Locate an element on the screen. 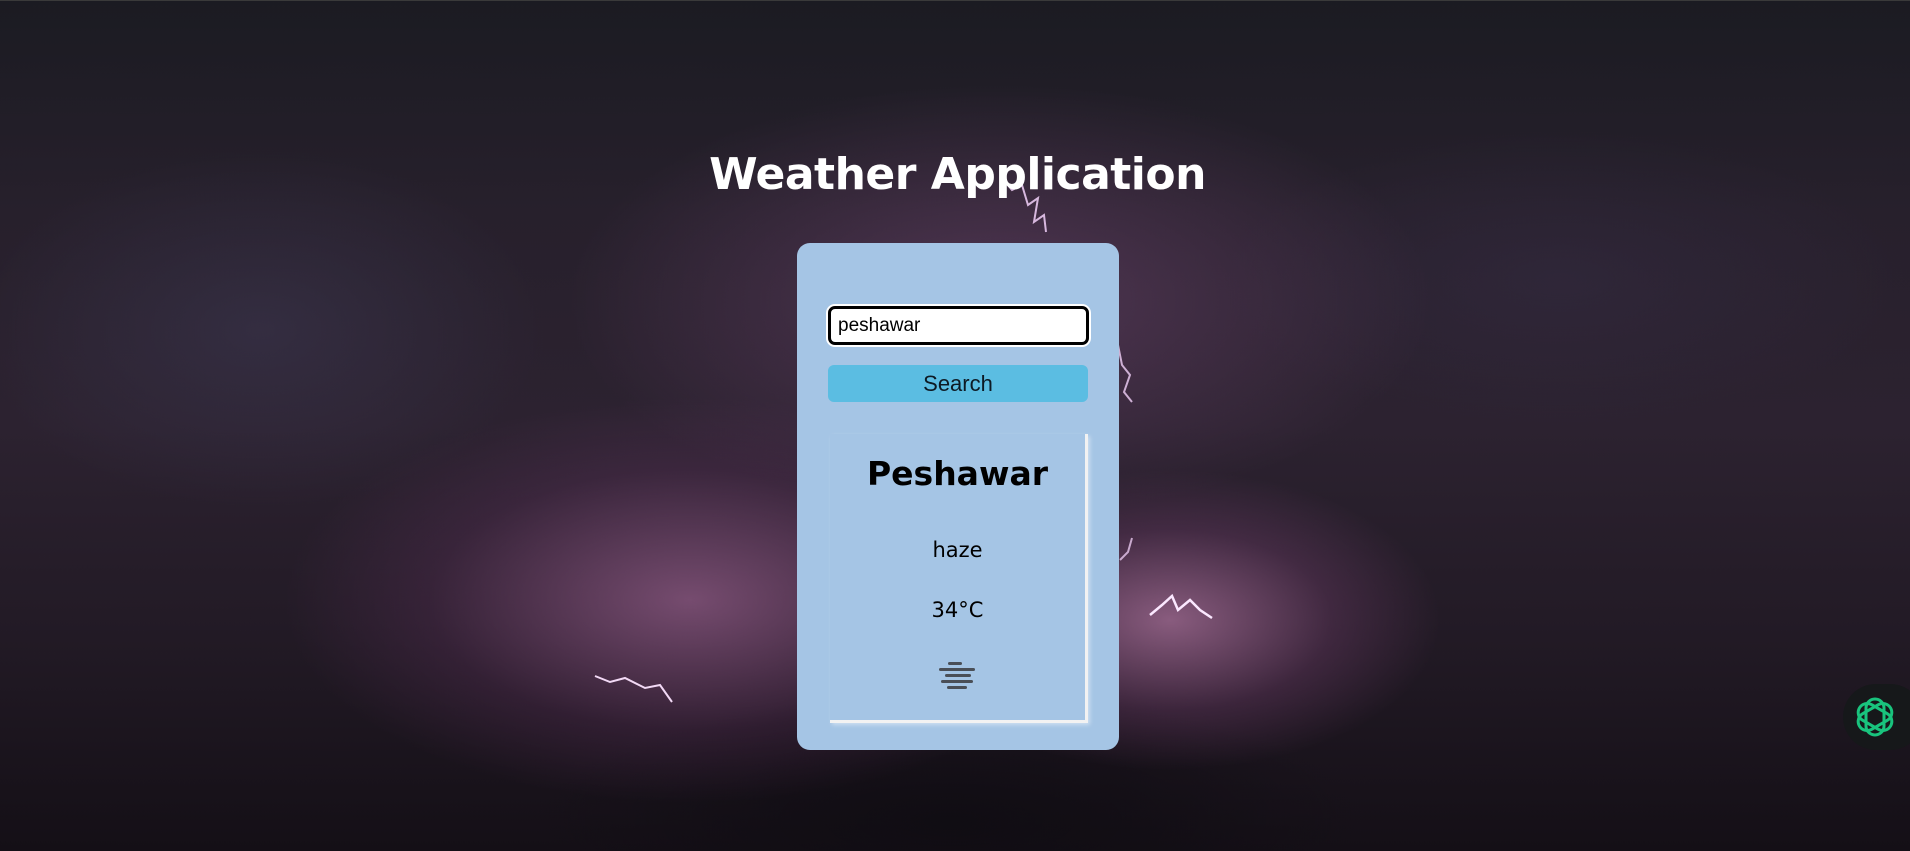 The image size is (1910, 851). weather-result-panel: Peshawar haze 34°C is located at coordinates (959, 578).